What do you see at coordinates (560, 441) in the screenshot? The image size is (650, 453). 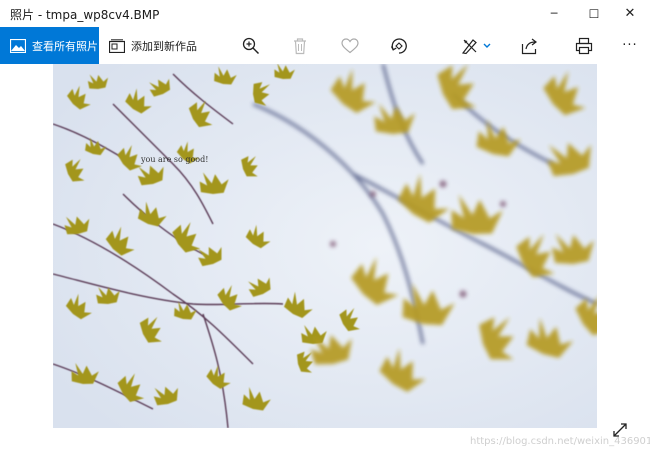 I see `watermark-text: https://blog.csdn.net/weixin_43690197` at bounding box center [560, 441].